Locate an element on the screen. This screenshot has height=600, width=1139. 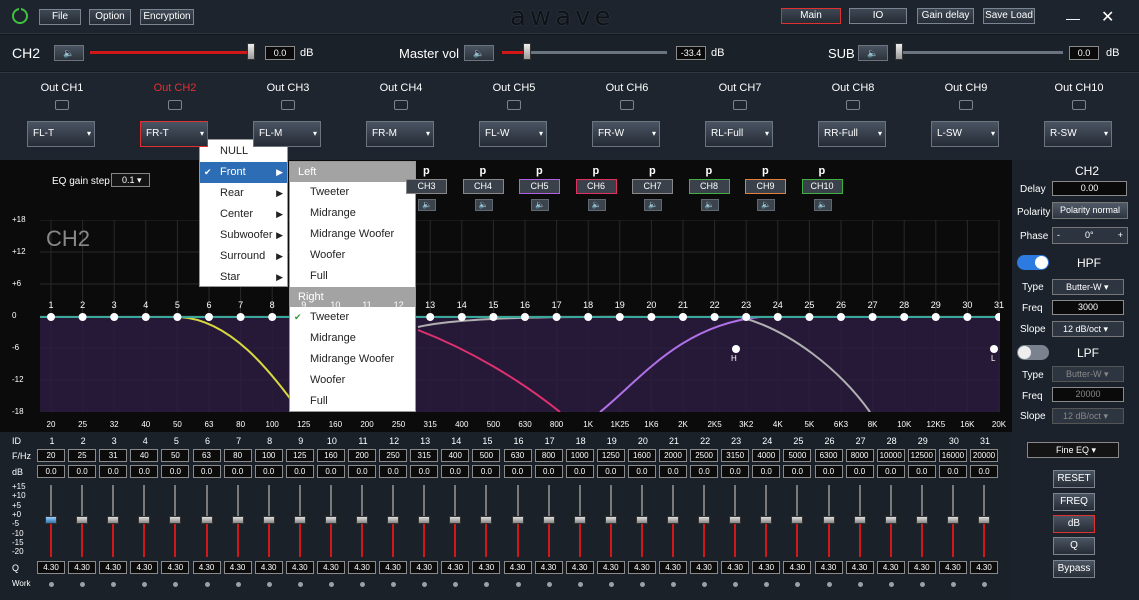
channel-toggle: CH5 is located at coordinates (539, 186).